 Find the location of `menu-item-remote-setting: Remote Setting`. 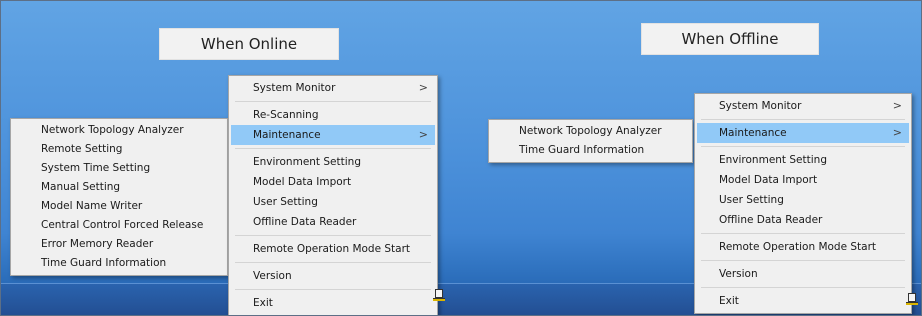

menu-item-remote-setting: Remote Setting is located at coordinates (119, 149).